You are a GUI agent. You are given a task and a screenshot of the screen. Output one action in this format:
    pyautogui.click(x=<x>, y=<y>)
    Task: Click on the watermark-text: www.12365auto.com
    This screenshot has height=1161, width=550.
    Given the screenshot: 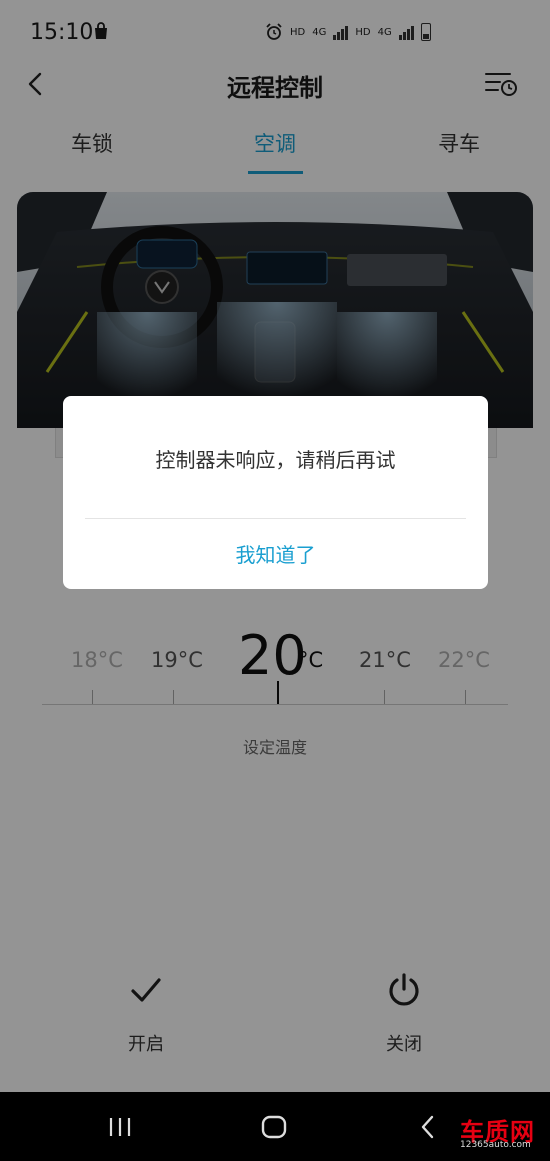 What is the action you would take?
    pyautogui.click(x=285, y=580)
    